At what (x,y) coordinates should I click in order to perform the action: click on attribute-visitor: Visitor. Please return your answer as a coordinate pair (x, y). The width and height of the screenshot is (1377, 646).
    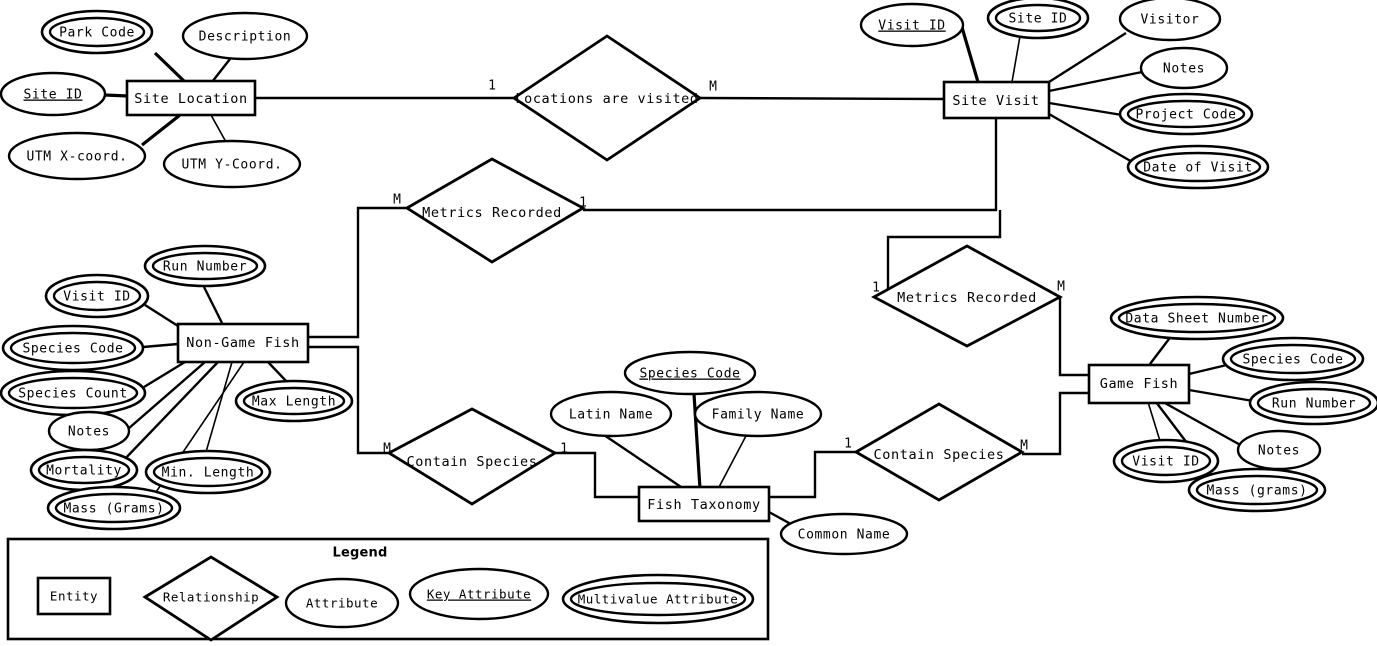
    Looking at the image, I should click on (1170, 21).